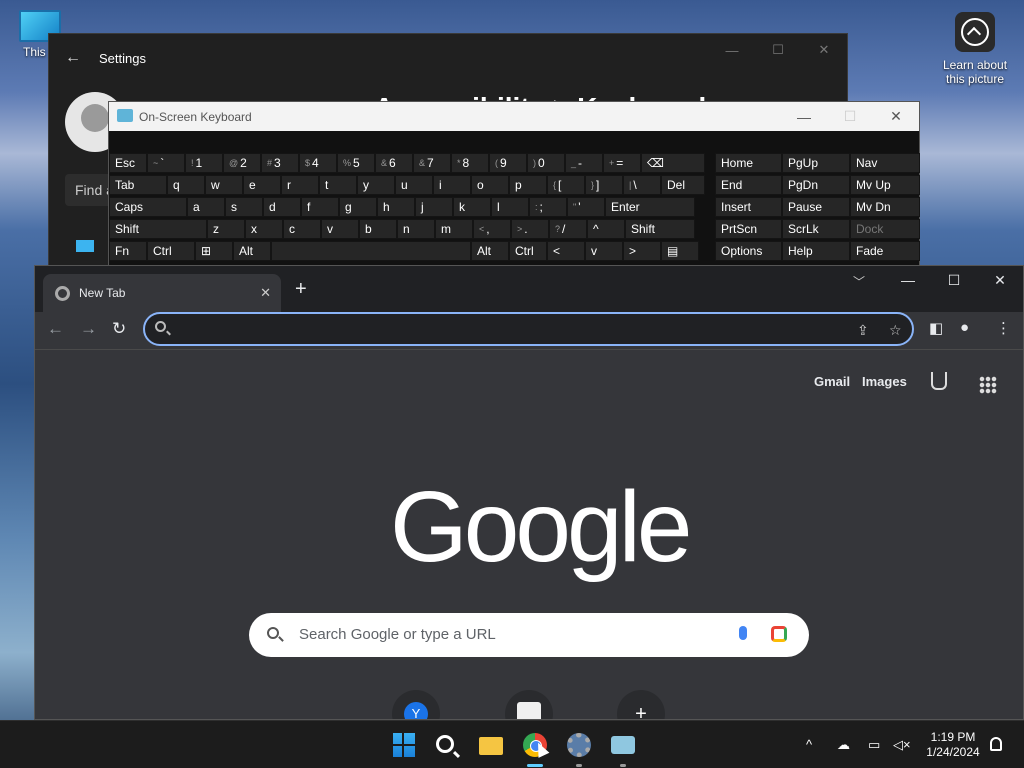  Describe the element at coordinates (816, 229) in the screenshot. I see `osk-nav-key: ScrLk` at that location.